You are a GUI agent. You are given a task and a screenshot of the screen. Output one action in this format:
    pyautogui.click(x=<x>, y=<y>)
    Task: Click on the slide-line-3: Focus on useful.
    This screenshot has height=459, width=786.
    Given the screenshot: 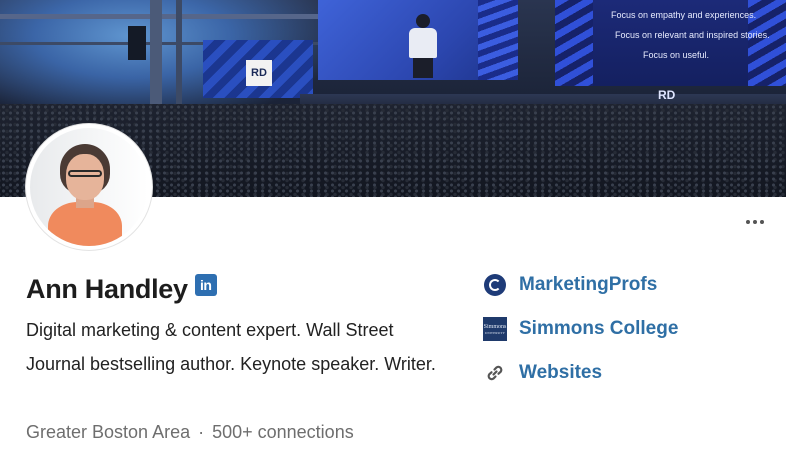 What is the action you would take?
    pyautogui.click(x=676, y=55)
    